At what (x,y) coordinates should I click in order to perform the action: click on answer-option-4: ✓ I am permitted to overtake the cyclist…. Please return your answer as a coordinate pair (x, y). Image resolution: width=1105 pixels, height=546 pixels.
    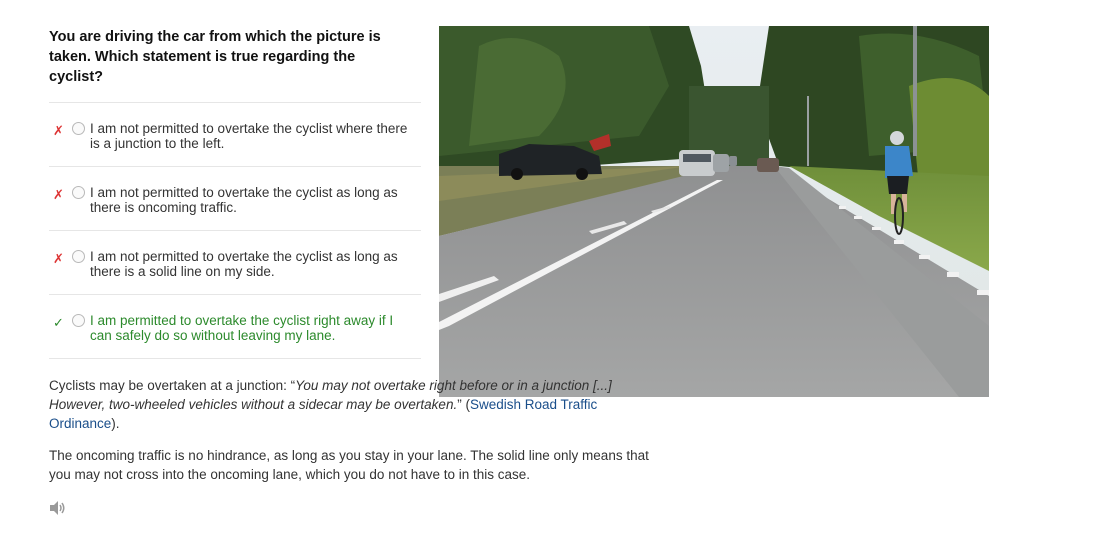
    Looking at the image, I should click on (235, 326).